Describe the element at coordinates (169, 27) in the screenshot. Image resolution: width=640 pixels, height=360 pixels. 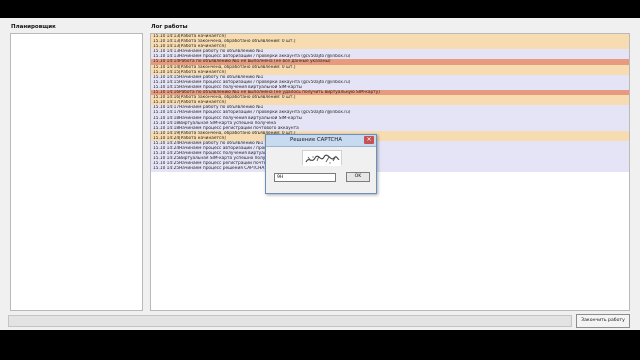
I see `log-title: Лог работы` at that location.